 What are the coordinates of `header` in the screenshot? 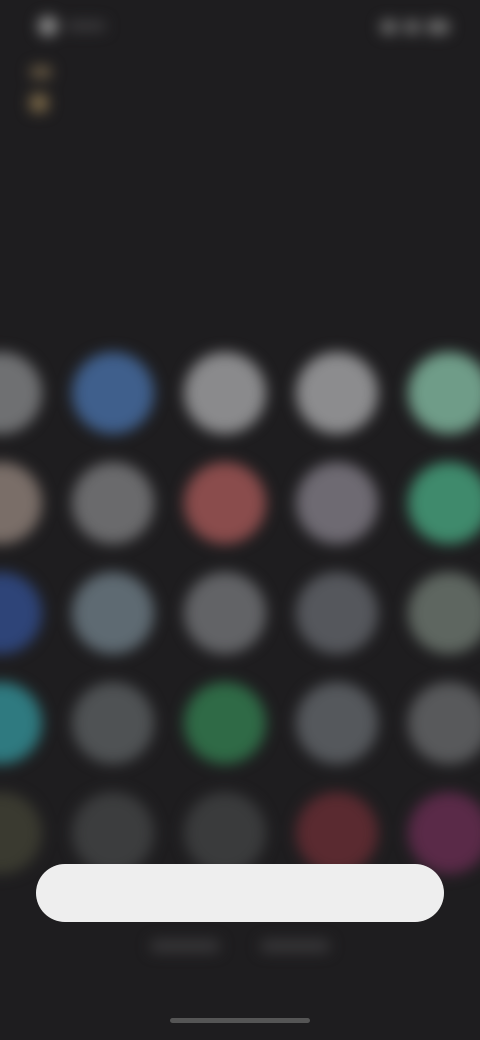 It's located at (44, 89).